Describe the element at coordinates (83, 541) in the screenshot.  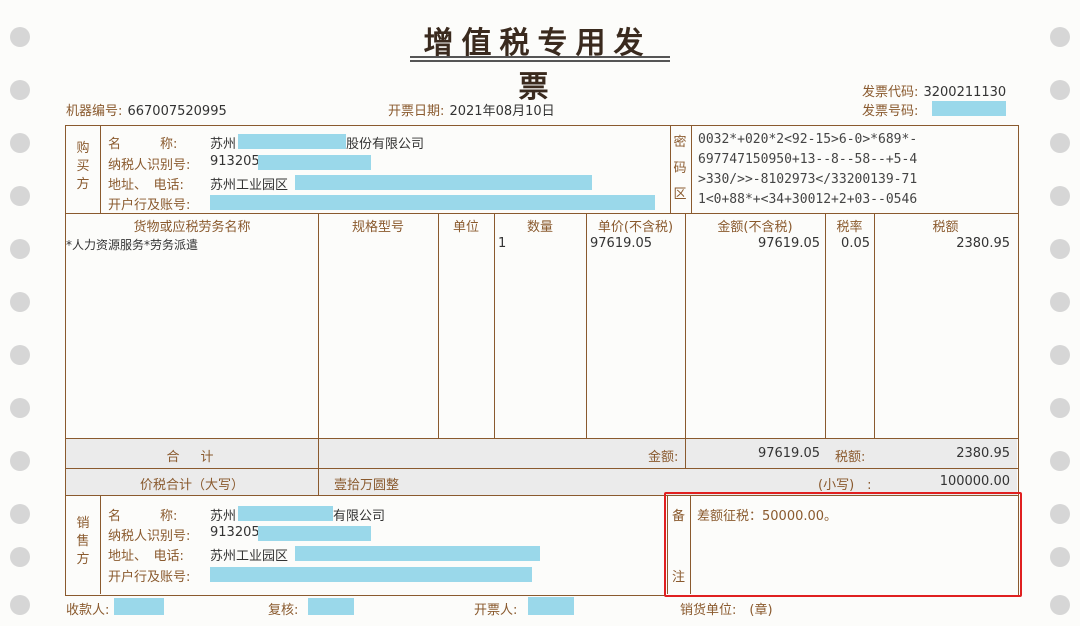
I see `seller-side-label: 销售方` at that location.